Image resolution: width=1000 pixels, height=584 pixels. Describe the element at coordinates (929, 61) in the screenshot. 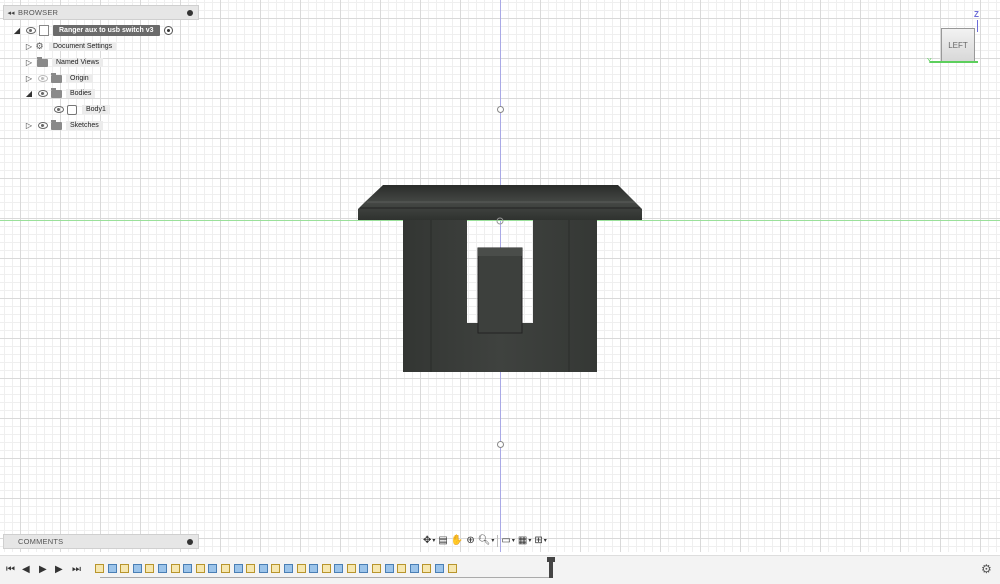

I see `y-axis-label: Y` at that location.